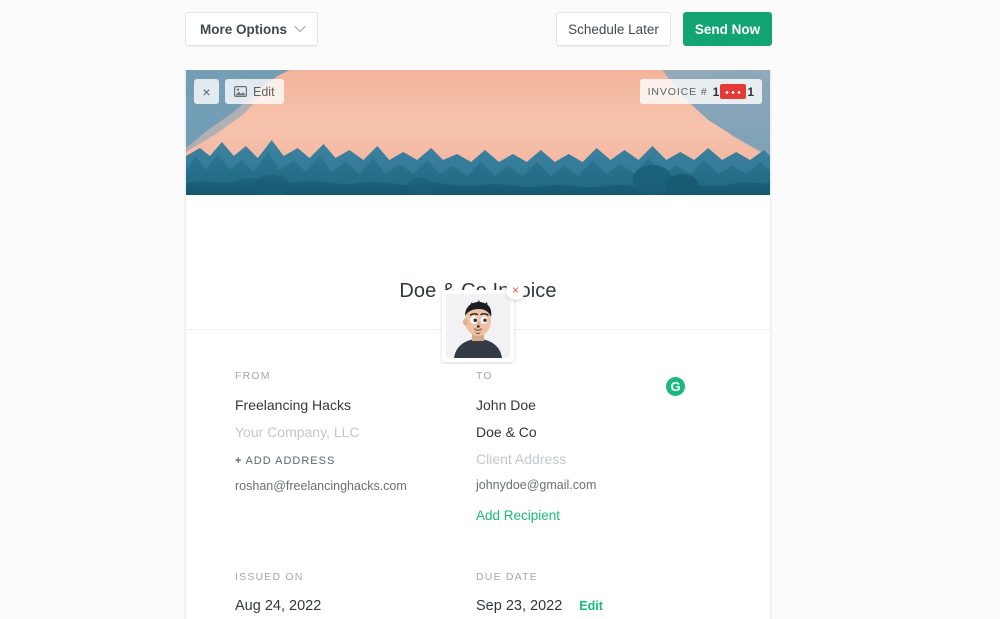 This screenshot has width=1000, height=619. Describe the element at coordinates (519, 606) in the screenshot. I see `due-date-value: Sep 23, 2022` at that location.